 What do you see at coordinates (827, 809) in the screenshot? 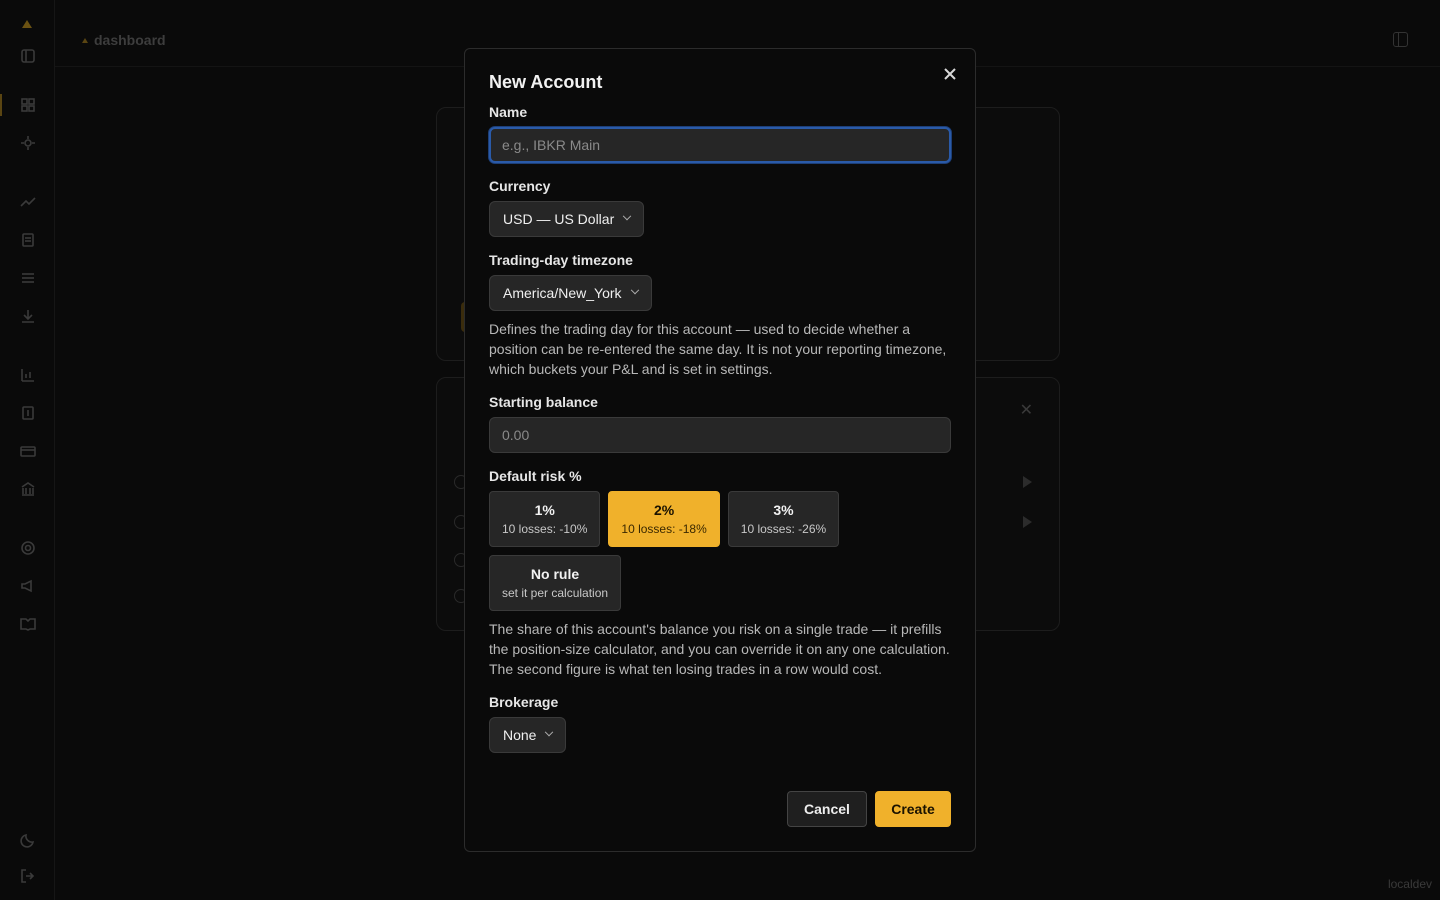
I see `cancel-button: Cancel` at bounding box center [827, 809].